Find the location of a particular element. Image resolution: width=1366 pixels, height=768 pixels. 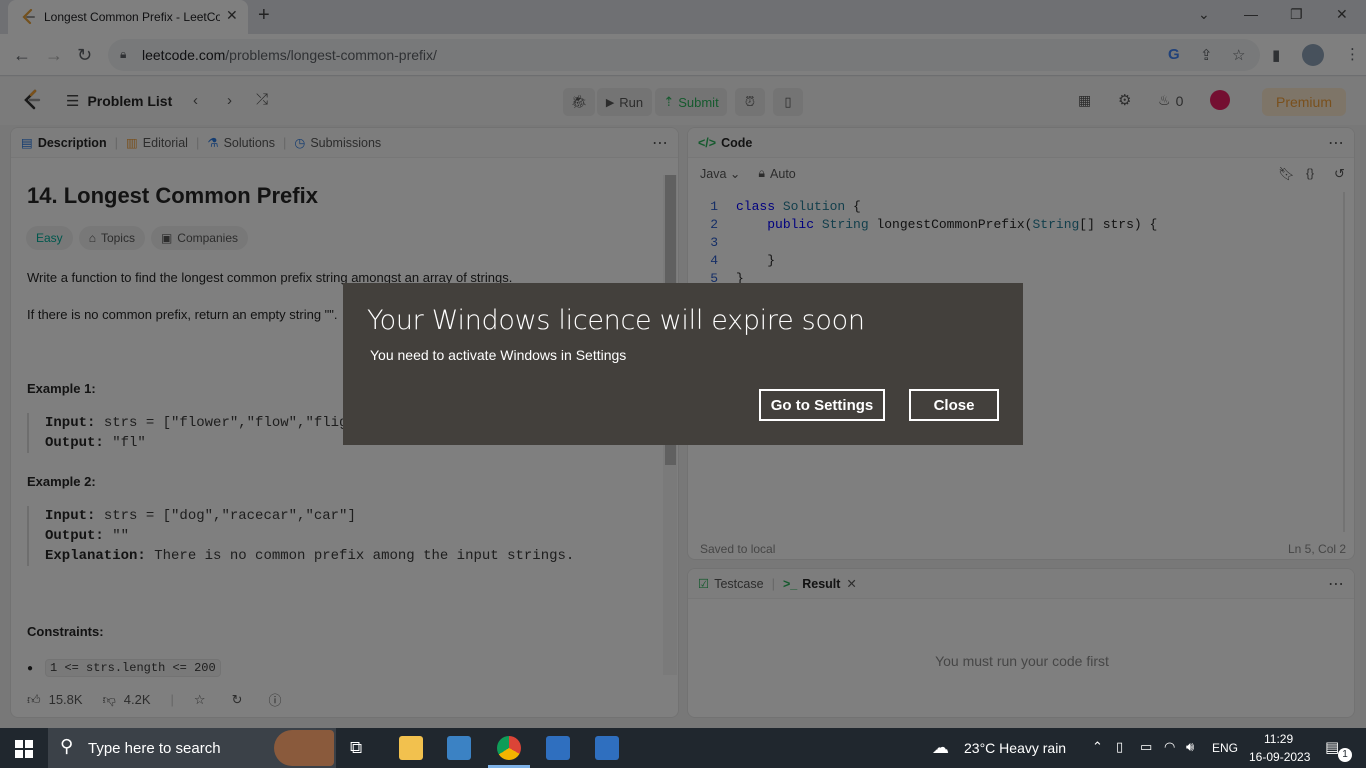

store-icon is located at coordinates (459, 748).